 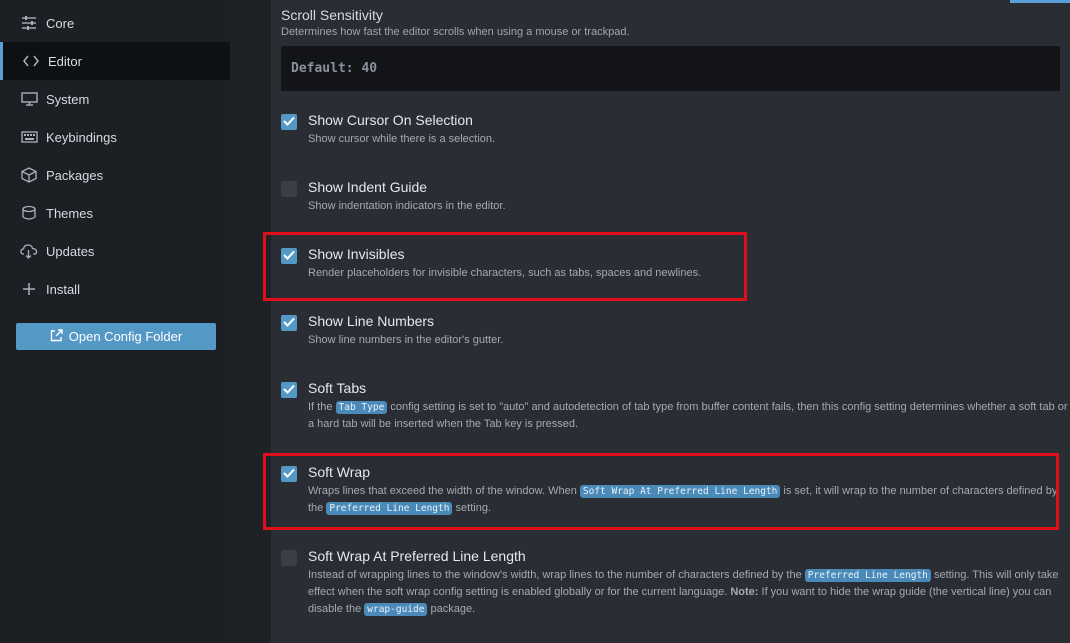 I want to click on sidebar-item-updates: Updates, so click(x=115, y=251).